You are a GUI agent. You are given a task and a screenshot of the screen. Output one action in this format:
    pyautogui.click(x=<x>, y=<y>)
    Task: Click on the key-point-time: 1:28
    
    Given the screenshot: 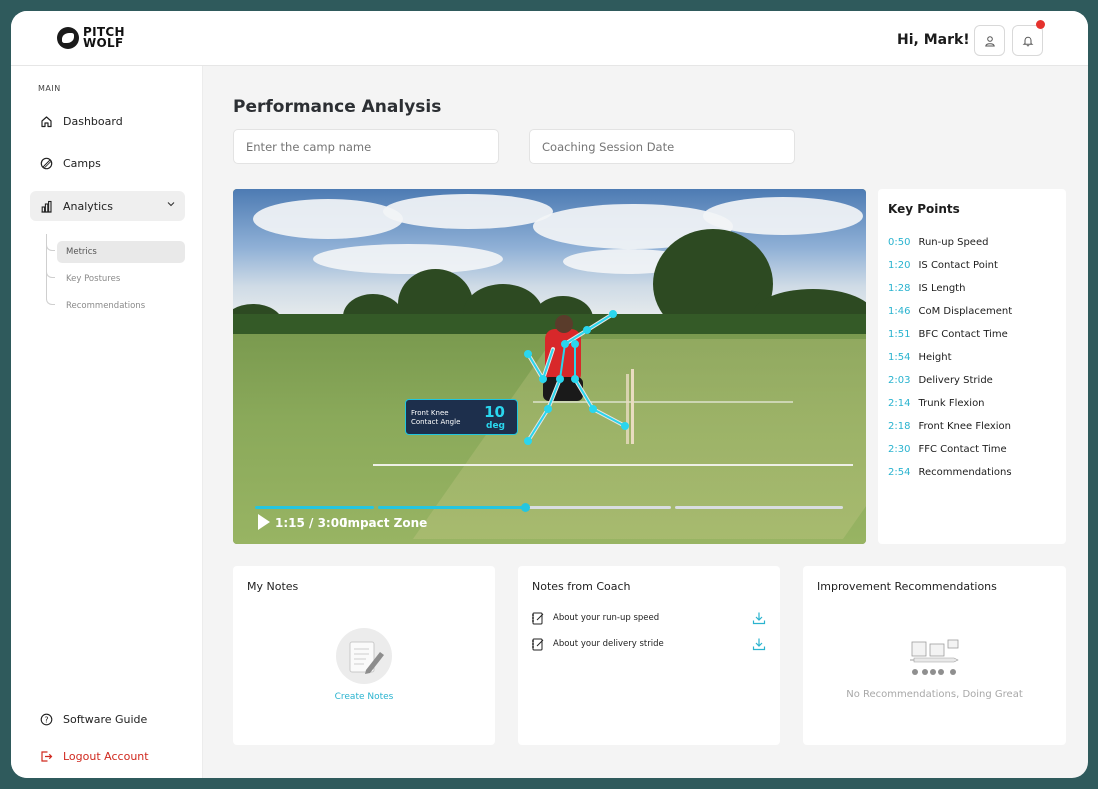 What is the action you would take?
    pyautogui.click(x=899, y=288)
    